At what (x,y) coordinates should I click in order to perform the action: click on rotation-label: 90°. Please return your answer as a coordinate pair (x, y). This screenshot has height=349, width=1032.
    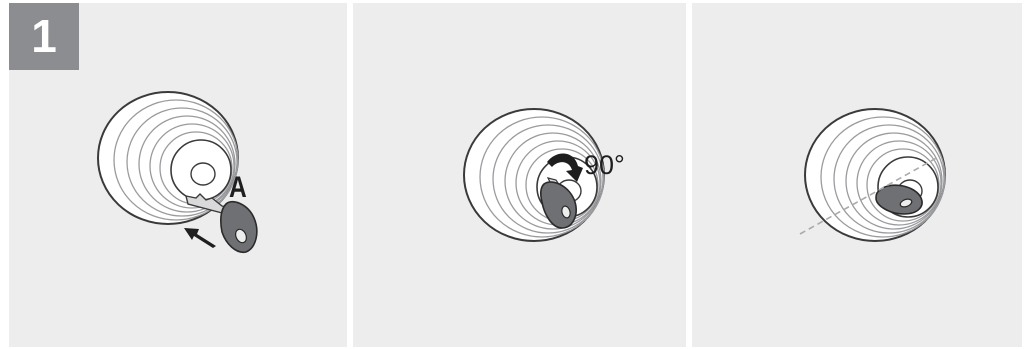
    Looking at the image, I should click on (604, 165).